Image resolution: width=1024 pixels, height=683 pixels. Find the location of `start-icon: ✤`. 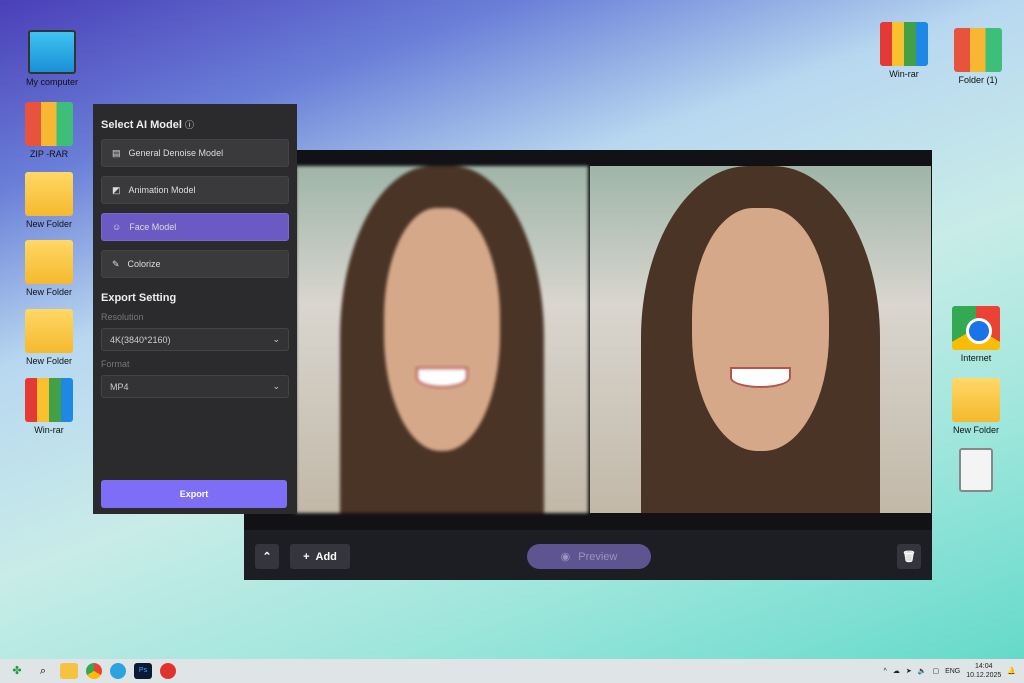

start-icon: ✤ is located at coordinates (17, 671).